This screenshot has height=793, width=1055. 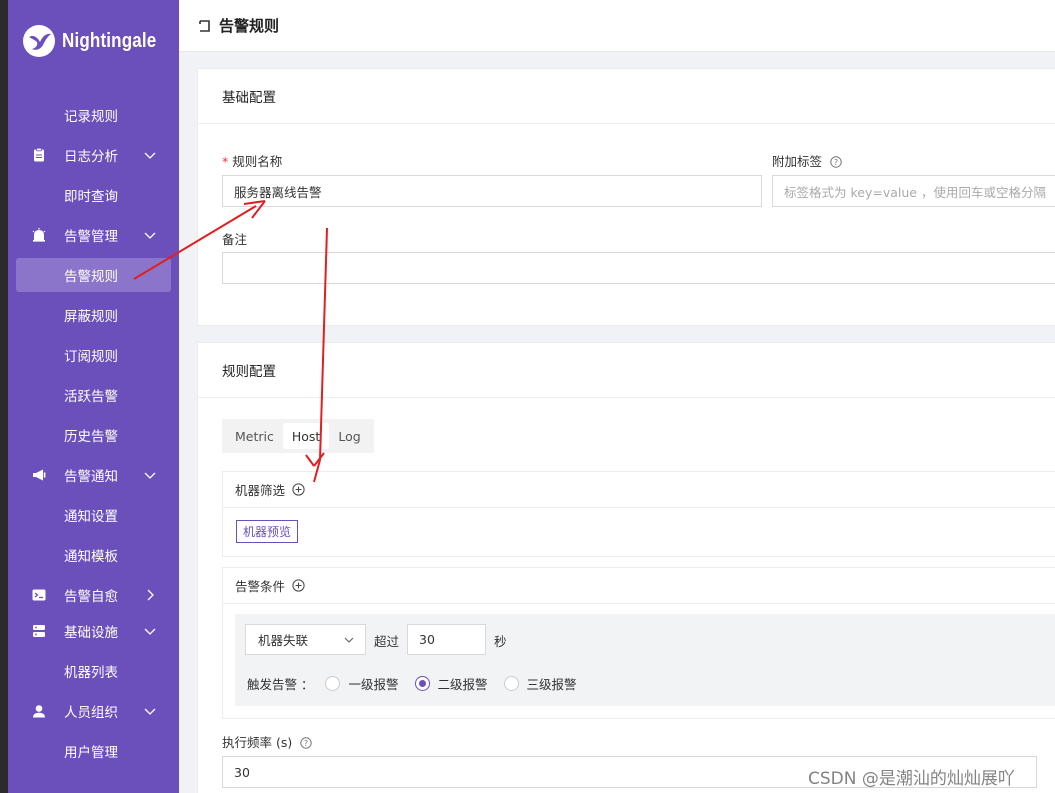 What do you see at coordinates (91, 673) in the screenshot?
I see `sidebar-item-label: 机器列表` at bounding box center [91, 673].